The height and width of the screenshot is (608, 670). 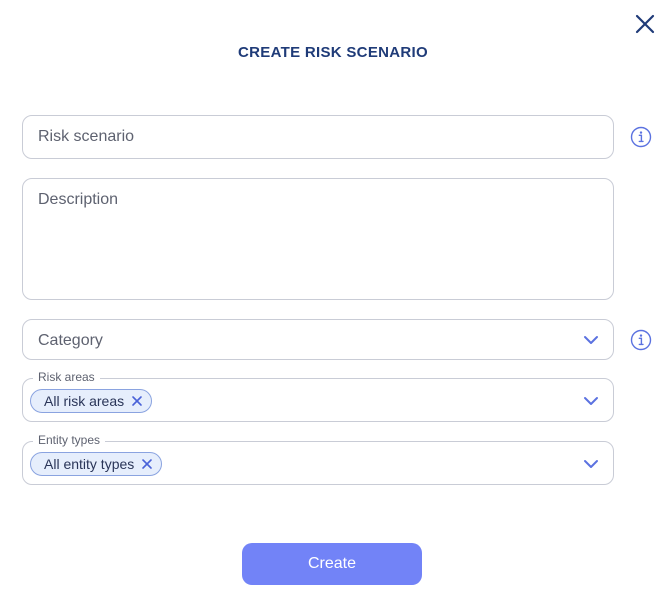 I want to click on risk-scenario-placeholder: Risk scenario, so click(x=86, y=136).